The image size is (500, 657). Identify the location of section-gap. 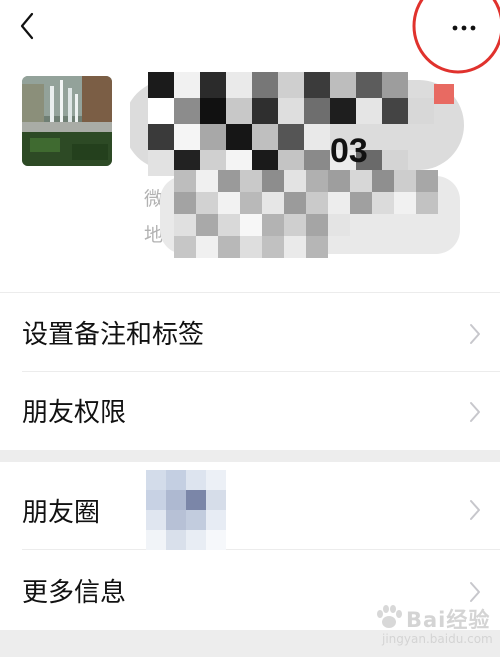
(250, 456).